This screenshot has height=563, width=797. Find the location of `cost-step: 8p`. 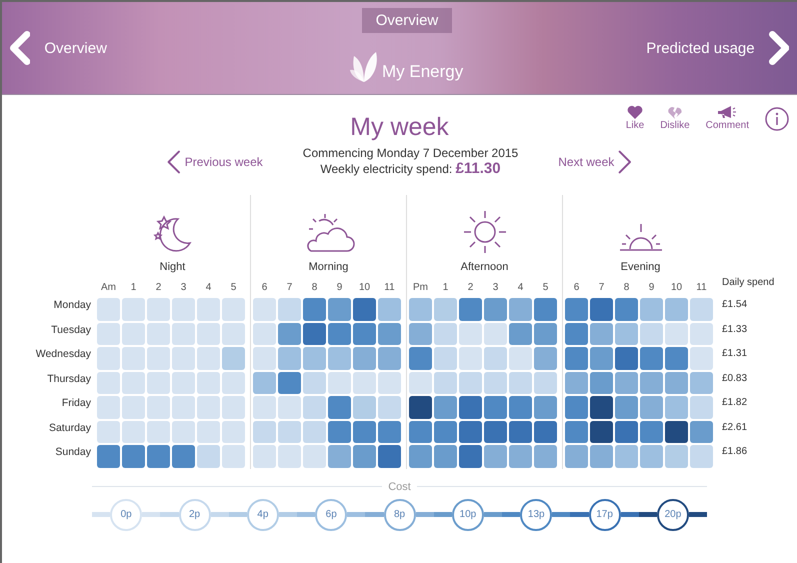

cost-step: 8p is located at coordinates (400, 514).